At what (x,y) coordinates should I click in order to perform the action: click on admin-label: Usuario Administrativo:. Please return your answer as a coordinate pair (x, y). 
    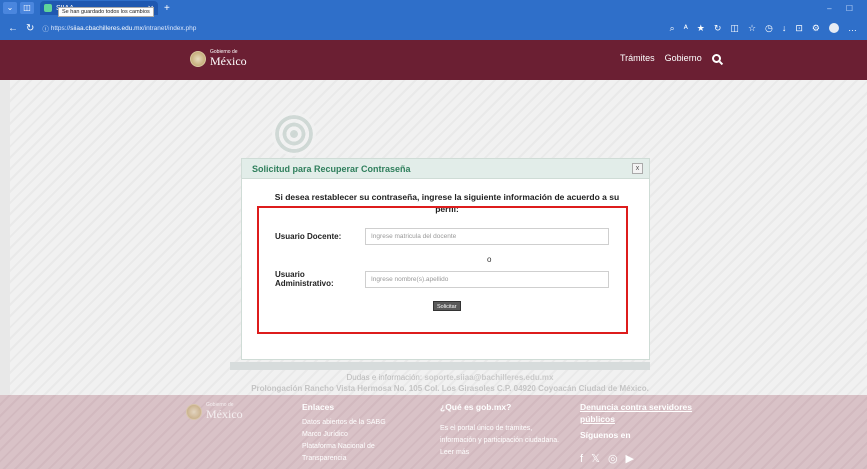
    Looking at the image, I should click on (320, 279).